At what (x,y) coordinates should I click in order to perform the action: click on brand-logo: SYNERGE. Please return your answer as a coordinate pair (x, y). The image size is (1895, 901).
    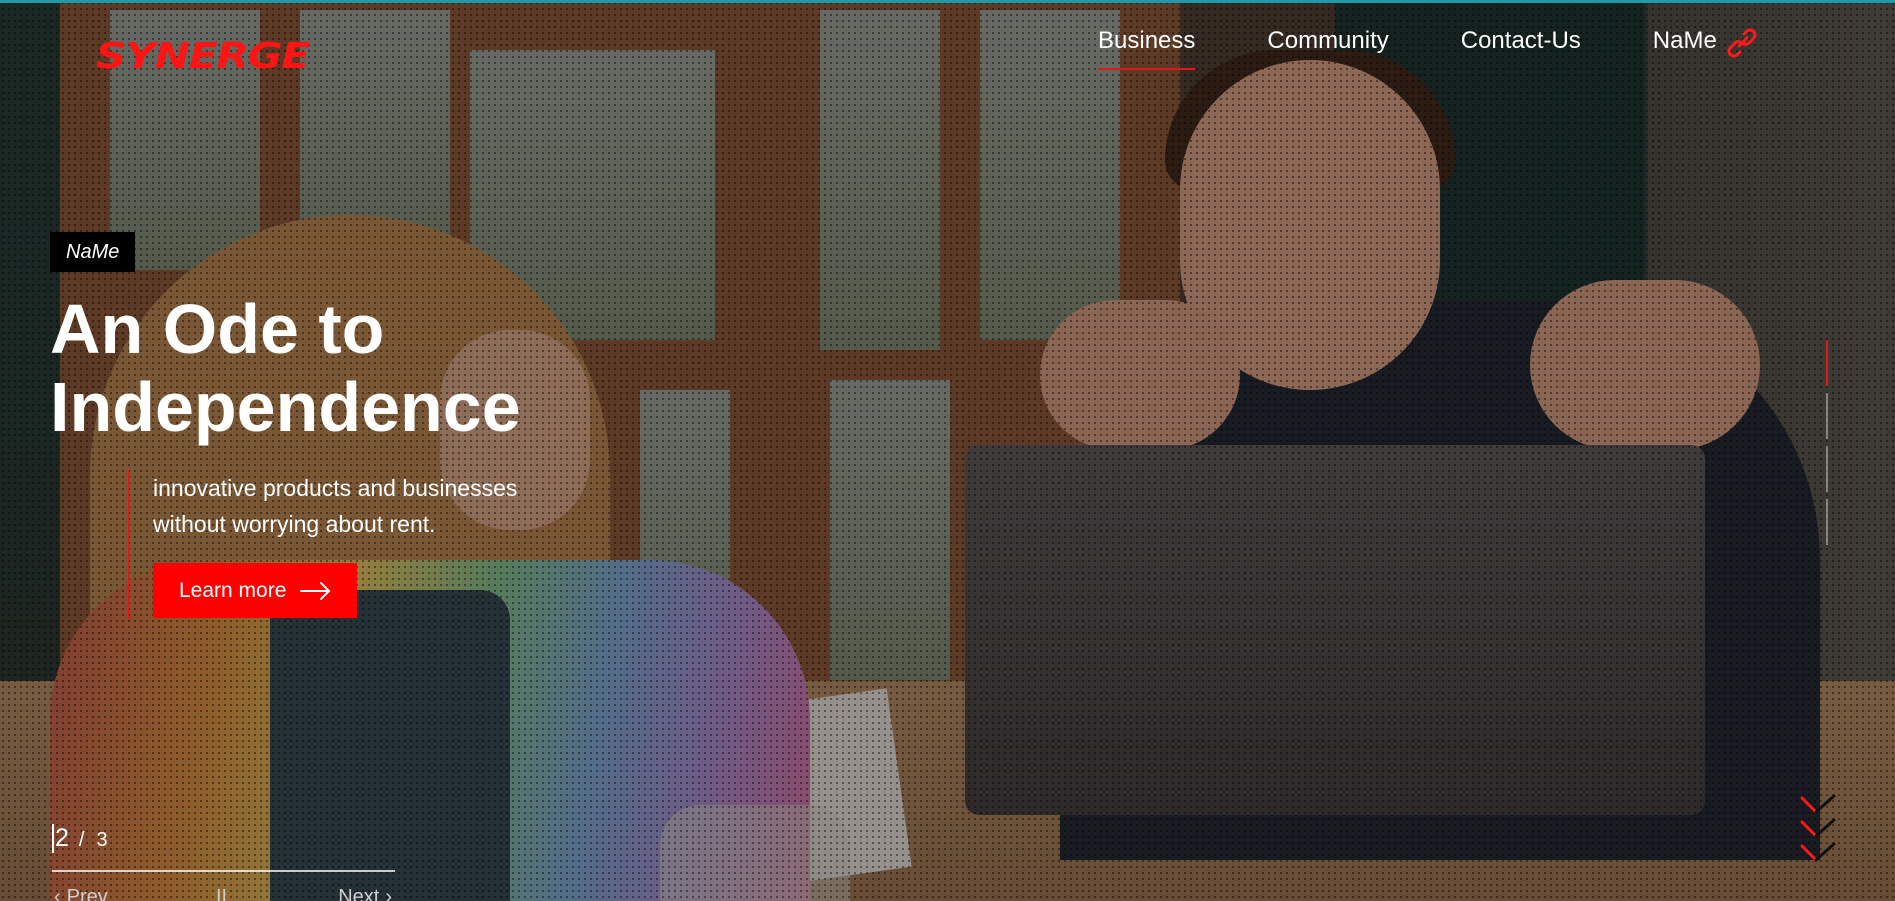
    Looking at the image, I should click on (203, 55).